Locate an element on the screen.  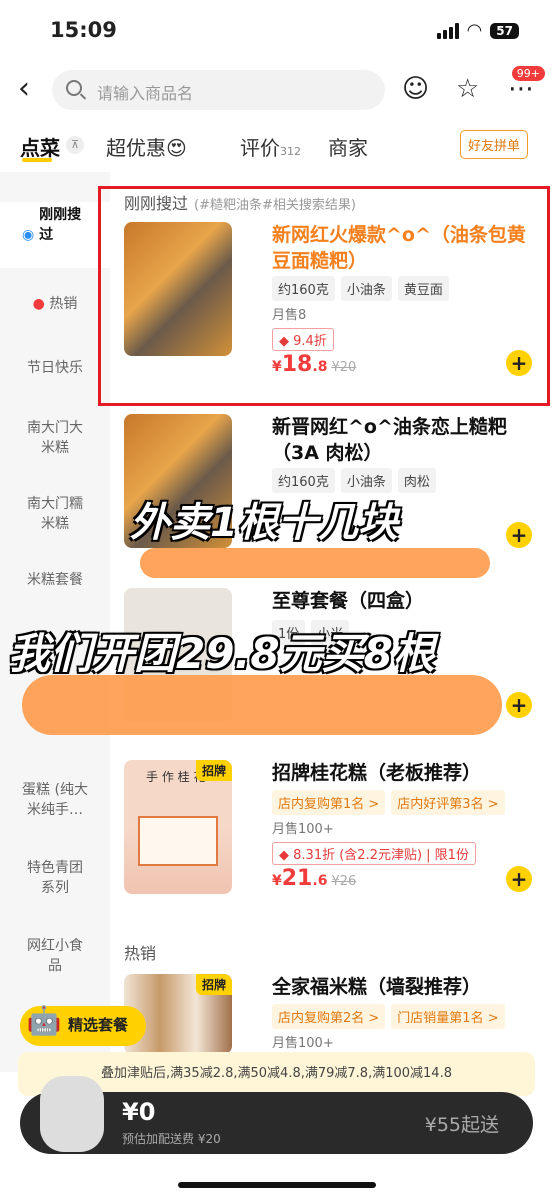
product-name: 至尊套餐（四盒） is located at coordinates (348, 601).